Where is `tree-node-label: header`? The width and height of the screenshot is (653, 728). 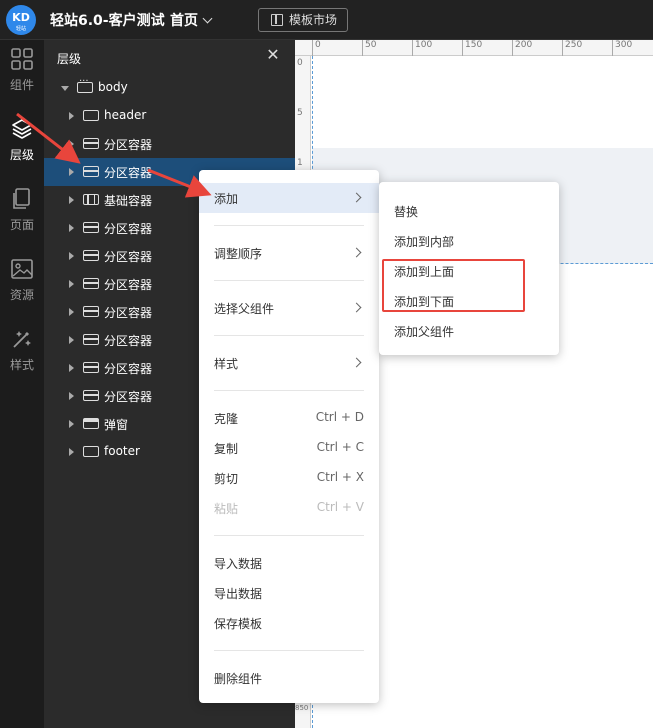 tree-node-label: header is located at coordinates (125, 115).